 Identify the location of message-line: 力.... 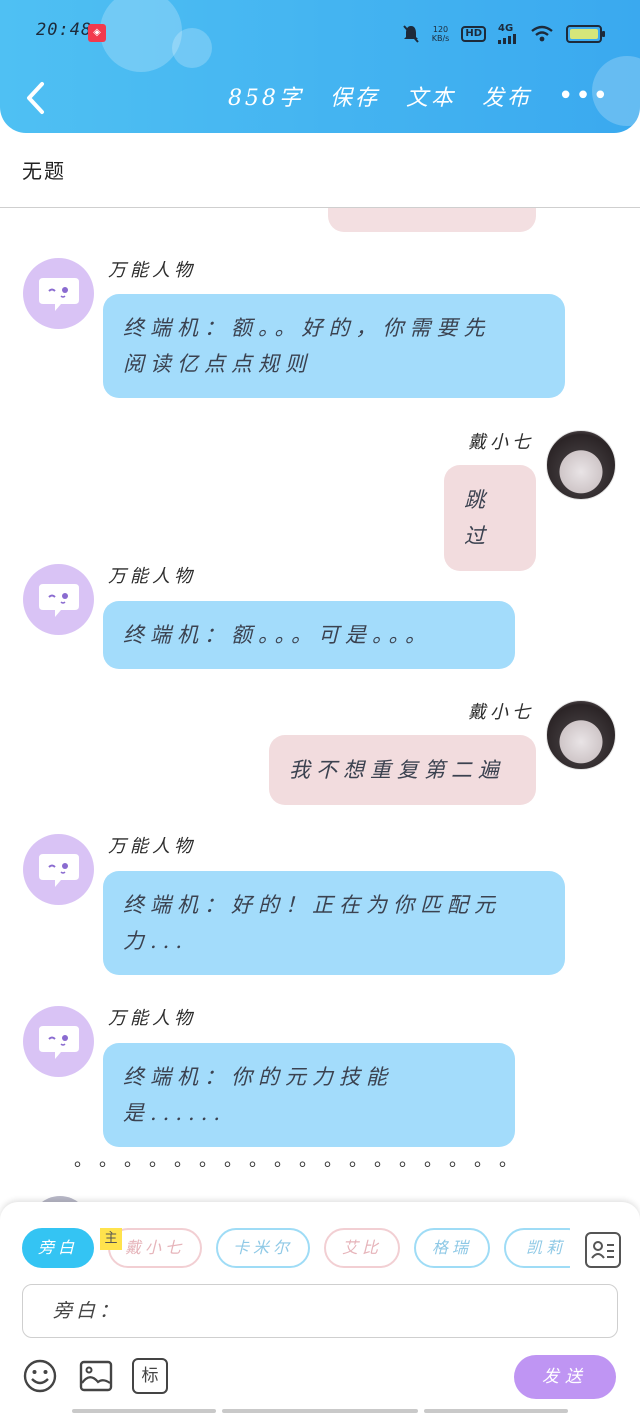
(156, 941).